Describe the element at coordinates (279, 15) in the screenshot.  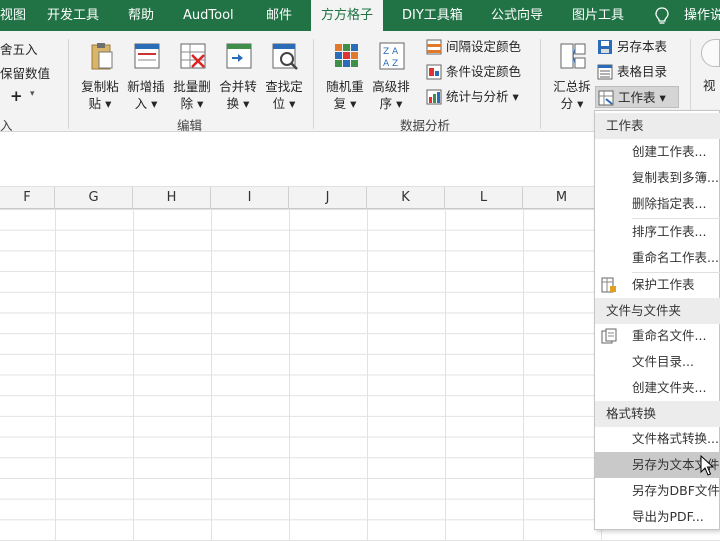
I see `tab-mail: 邮件` at that location.